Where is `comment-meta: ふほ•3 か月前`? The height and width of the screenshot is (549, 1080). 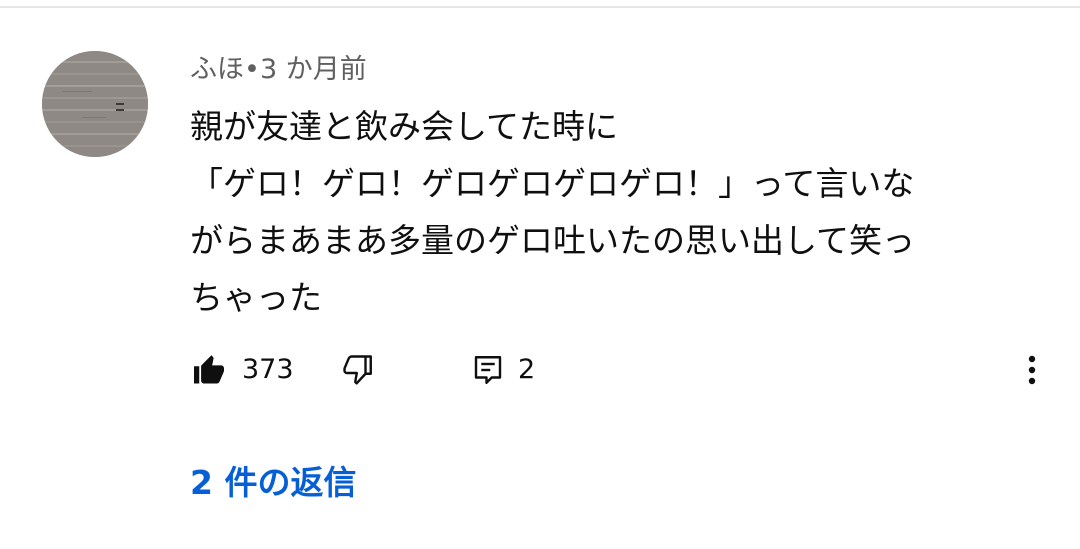
comment-meta: ふほ•3 か月前 is located at coordinates (278, 70).